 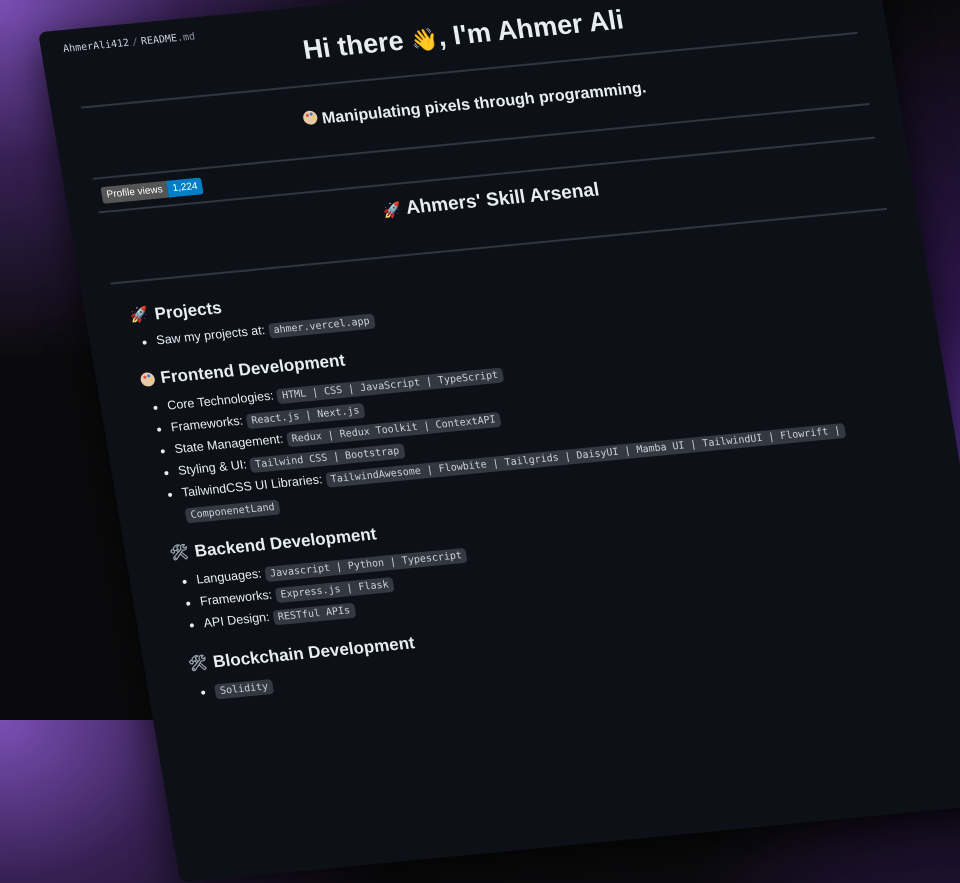 What do you see at coordinates (135, 192) in the screenshot?
I see `badge-label: Profile views` at bounding box center [135, 192].